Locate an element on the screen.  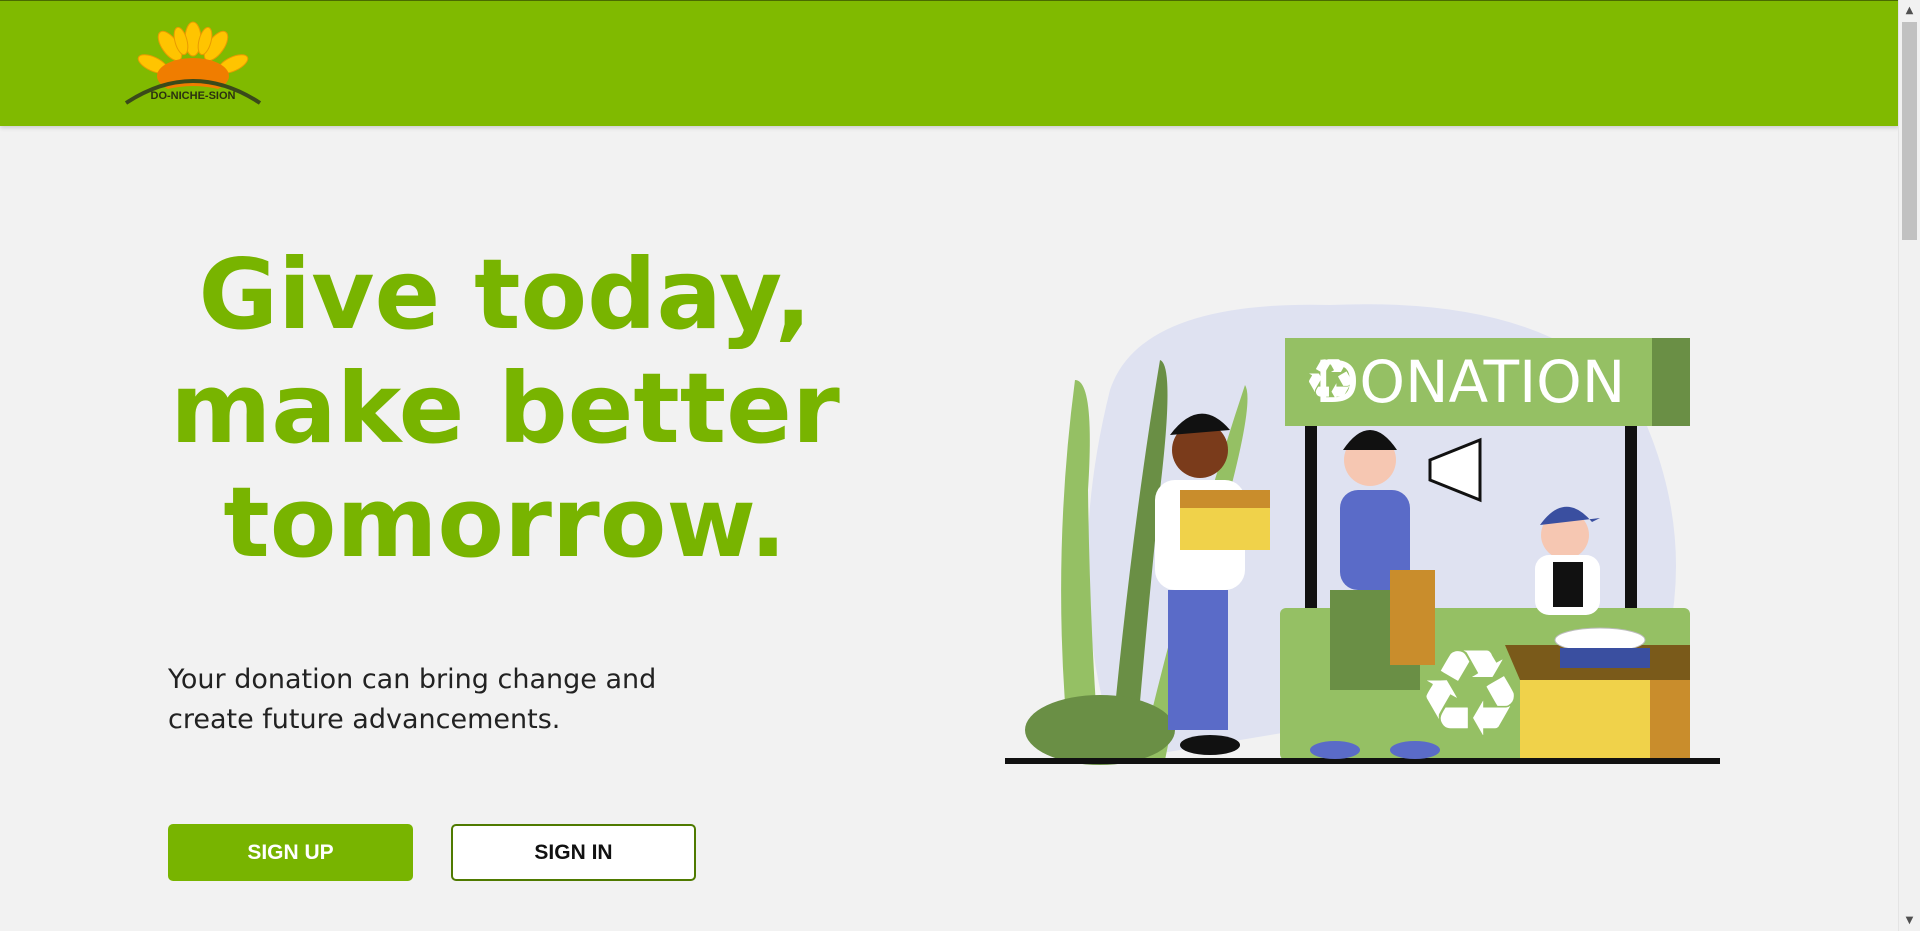
scroll-thumb is located at coordinates (1909, 131).